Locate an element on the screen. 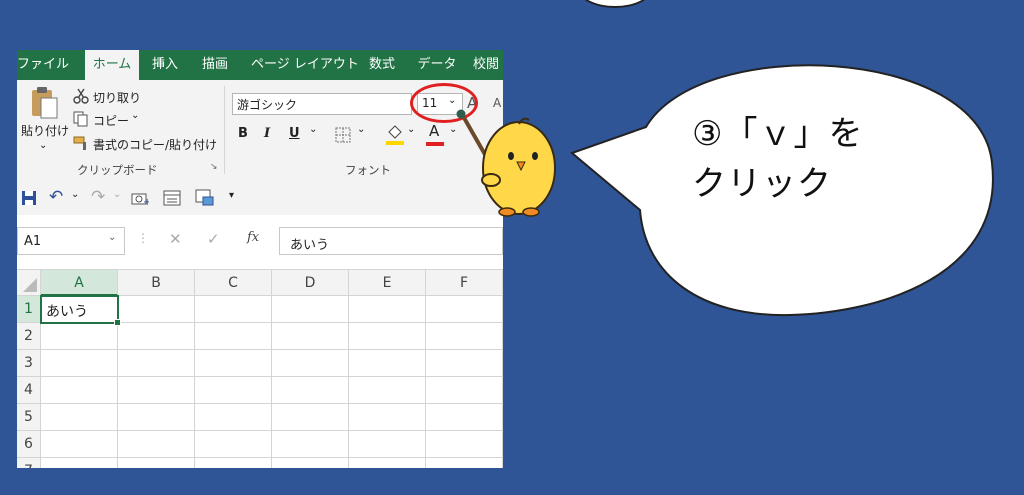 Image resolution: width=1024 pixels, height=495 pixels. fill-handle is located at coordinates (117, 322).